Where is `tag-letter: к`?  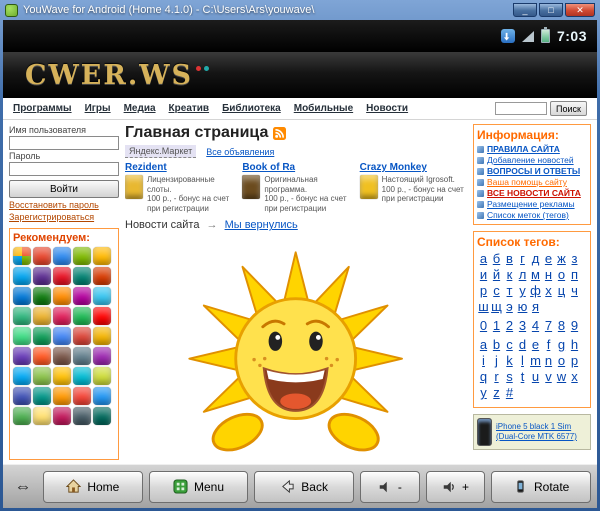 tag-letter: к is located at coordinates (509, 275).